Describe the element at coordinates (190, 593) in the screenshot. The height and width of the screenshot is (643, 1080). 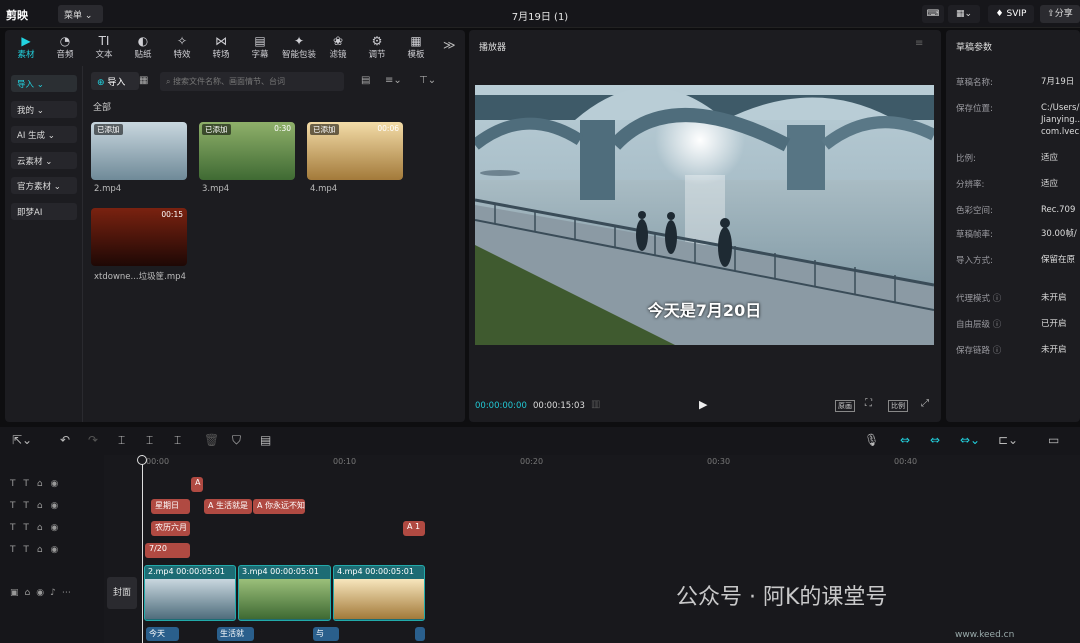
I see `video-clip: 2.mp4 00:00:05:01` at that location.